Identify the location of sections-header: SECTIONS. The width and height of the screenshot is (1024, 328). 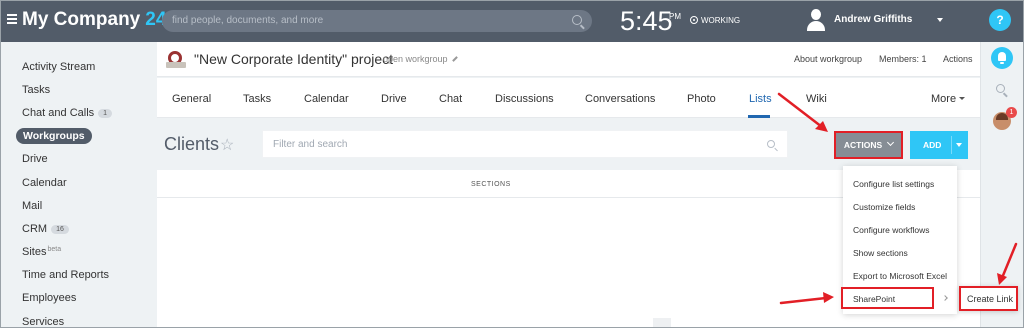
(491, 184).